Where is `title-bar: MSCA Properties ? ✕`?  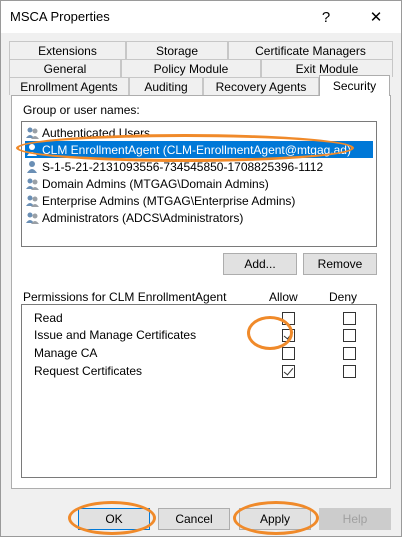 title-bar: MSCA Properties ? ✕ is located at coordinates (201, 17).